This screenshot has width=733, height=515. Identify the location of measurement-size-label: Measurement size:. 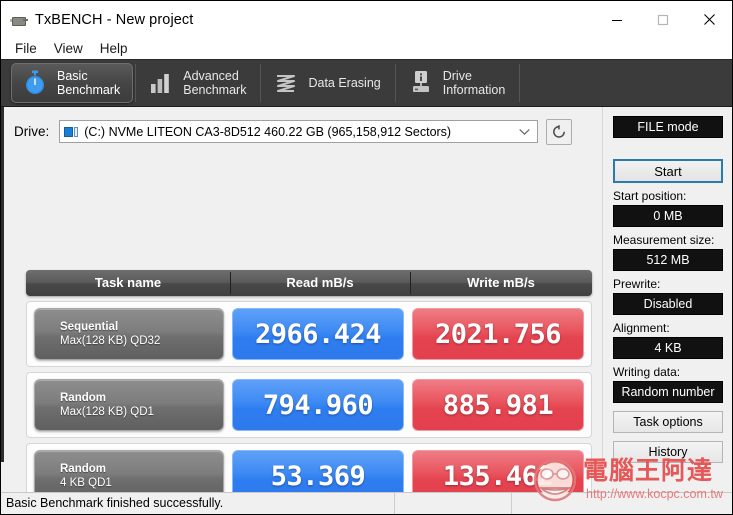
(664, 240).